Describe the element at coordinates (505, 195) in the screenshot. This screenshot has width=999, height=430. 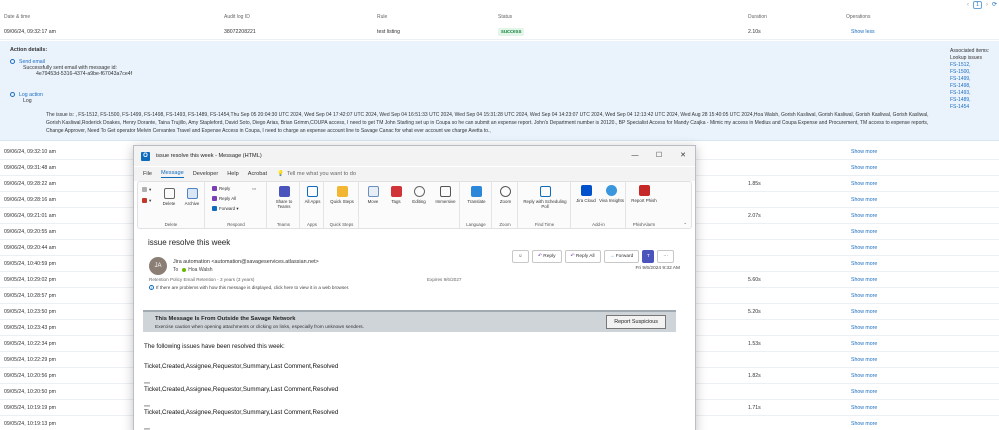
I see `zoom-button: Zoom` at that location.